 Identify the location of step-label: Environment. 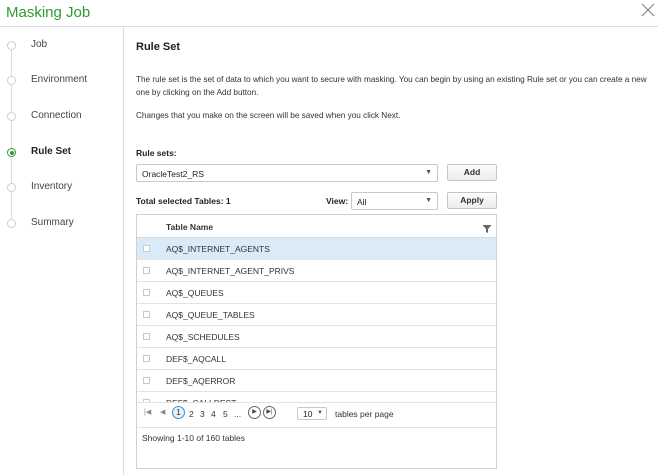
(59, 79).